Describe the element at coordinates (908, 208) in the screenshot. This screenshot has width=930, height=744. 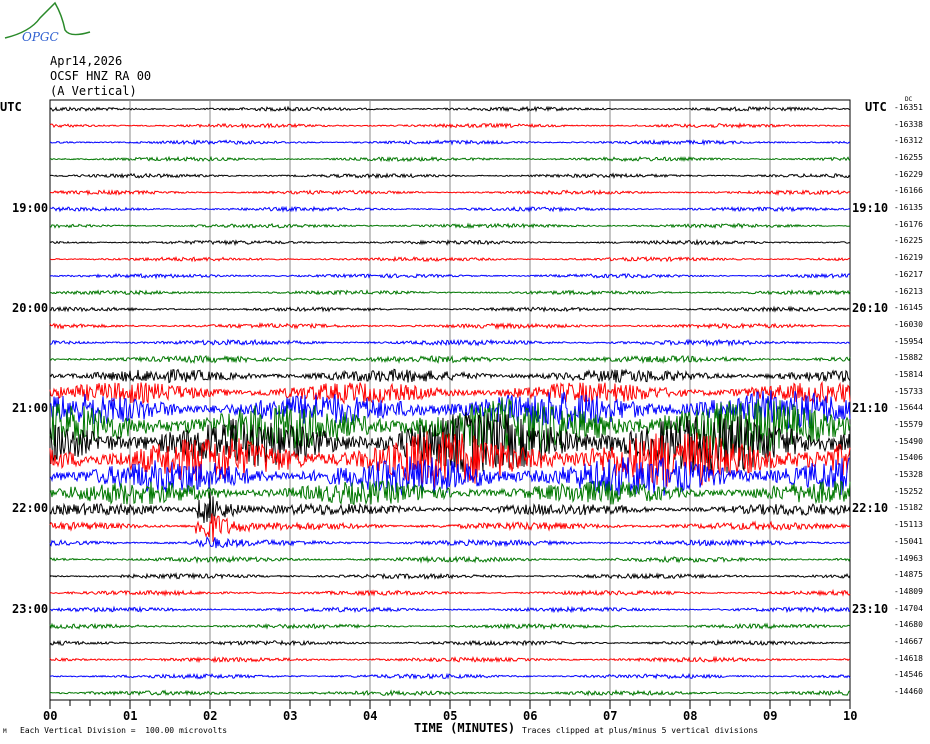
I see `dc-offset-label: -16135` at that location.